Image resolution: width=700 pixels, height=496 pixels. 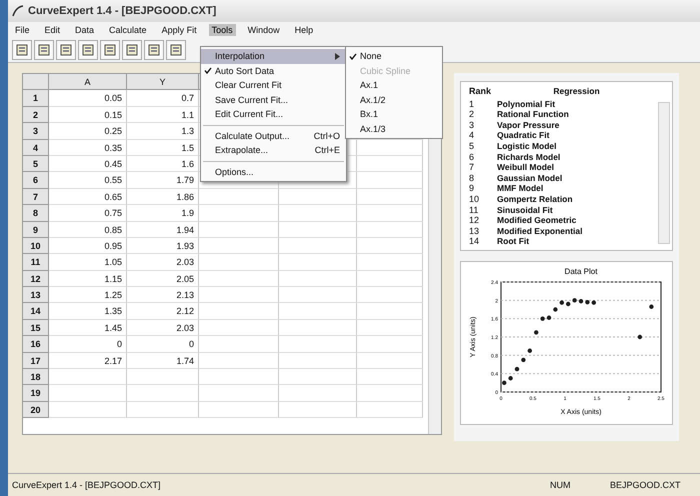 I want to click on chart-title: Data Plot, so click(x=581, y=271).